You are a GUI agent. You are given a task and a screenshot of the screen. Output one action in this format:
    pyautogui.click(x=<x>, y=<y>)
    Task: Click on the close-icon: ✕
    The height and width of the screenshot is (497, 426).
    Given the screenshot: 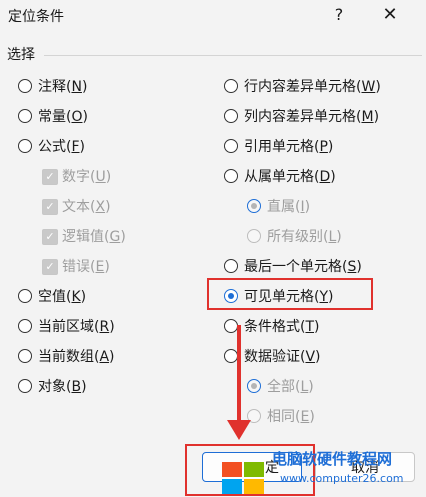 What is the action you would take?
    pyautogui.click(x=390, y=15)
    